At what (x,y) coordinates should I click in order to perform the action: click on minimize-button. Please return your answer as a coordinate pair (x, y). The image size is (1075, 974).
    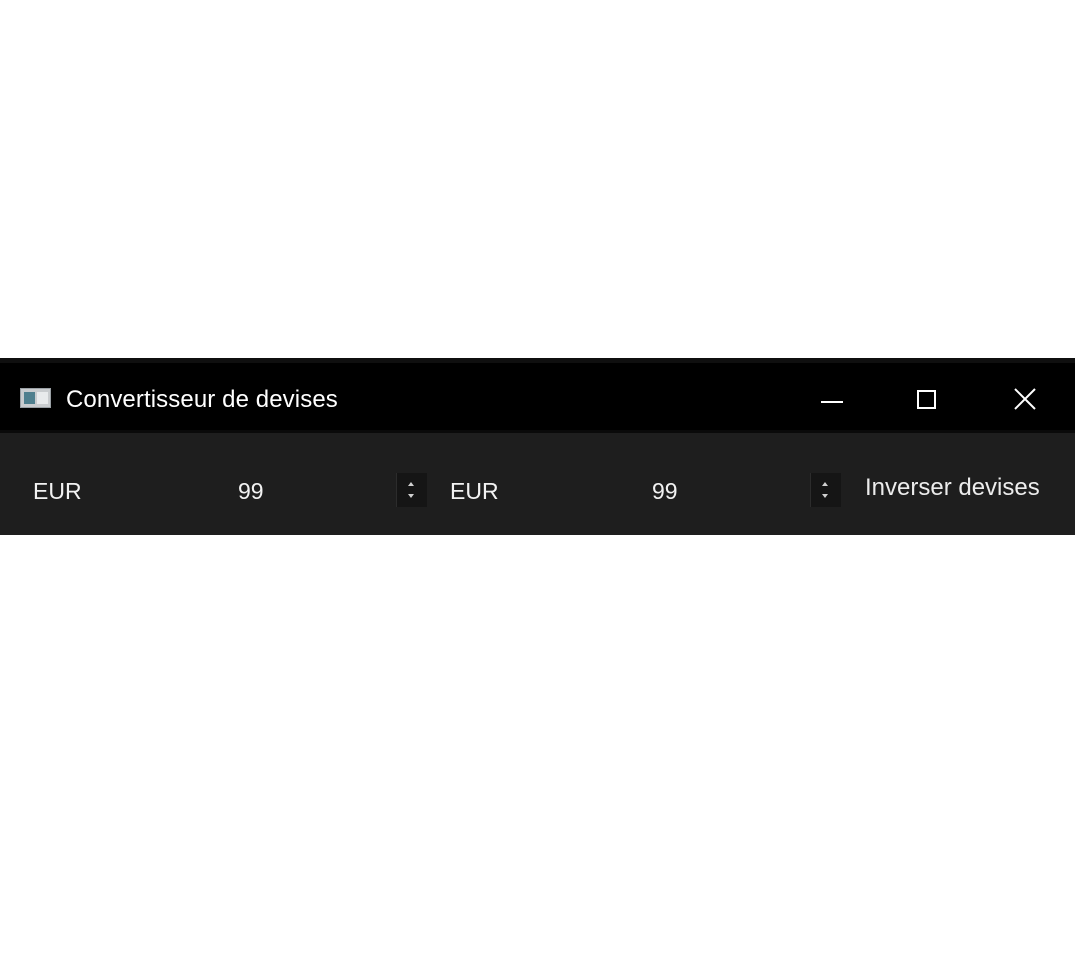
    Looking at the image, I should click on (832, 396).